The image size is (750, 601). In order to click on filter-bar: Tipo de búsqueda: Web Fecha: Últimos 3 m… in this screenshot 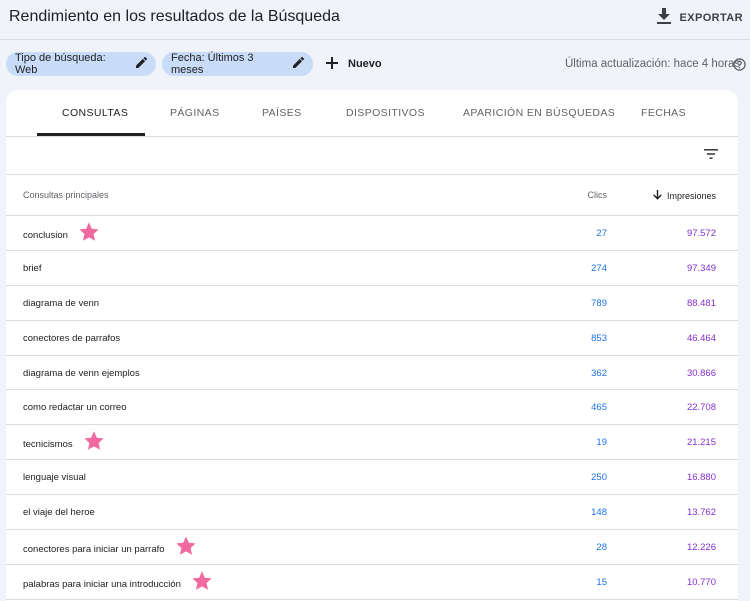, I will do `click(375, 64)`.